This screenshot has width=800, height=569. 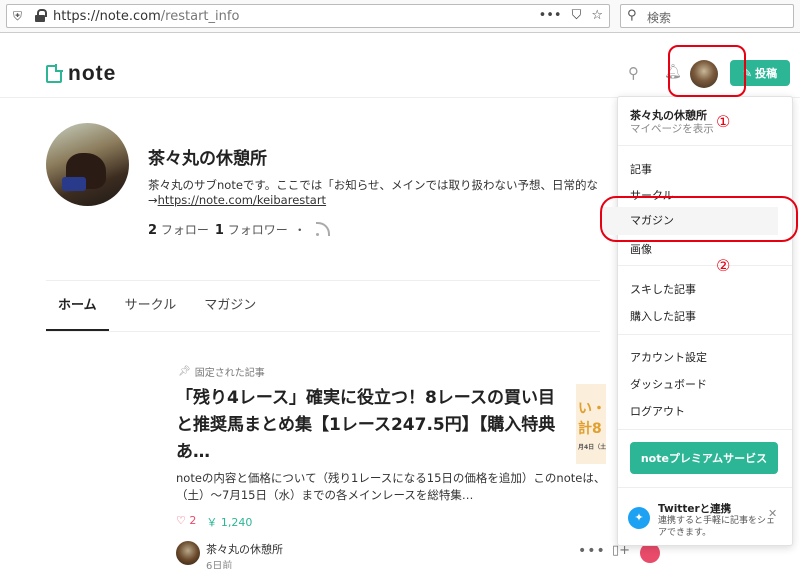 I want to click on mypage-link: マイページを表示, so click(x=672, y=128).